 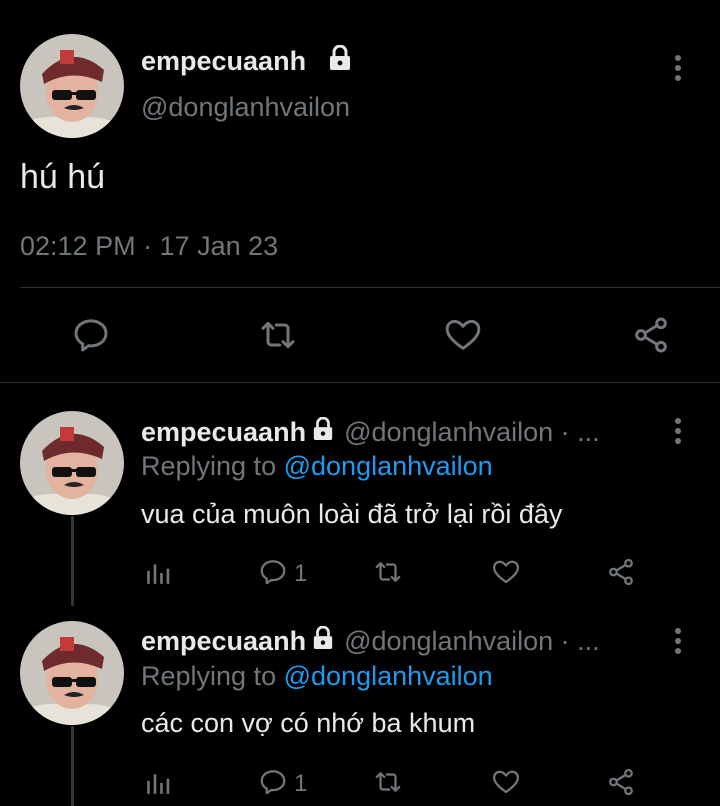 What do you see at coordinates (245, 107) in the screenshot?
I see `handle: @donglanhvailon` at bounding box center [245, 107].